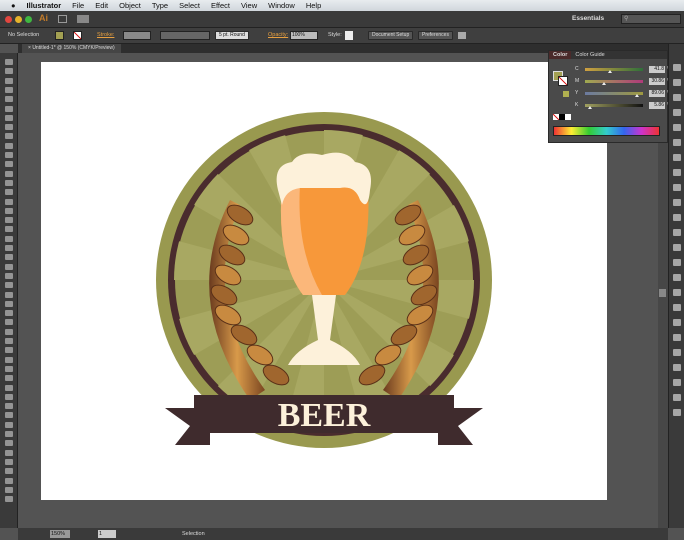 The width and height of the screenshot is (684, 540). I want to click on bridge-icon, so click(62, 19).